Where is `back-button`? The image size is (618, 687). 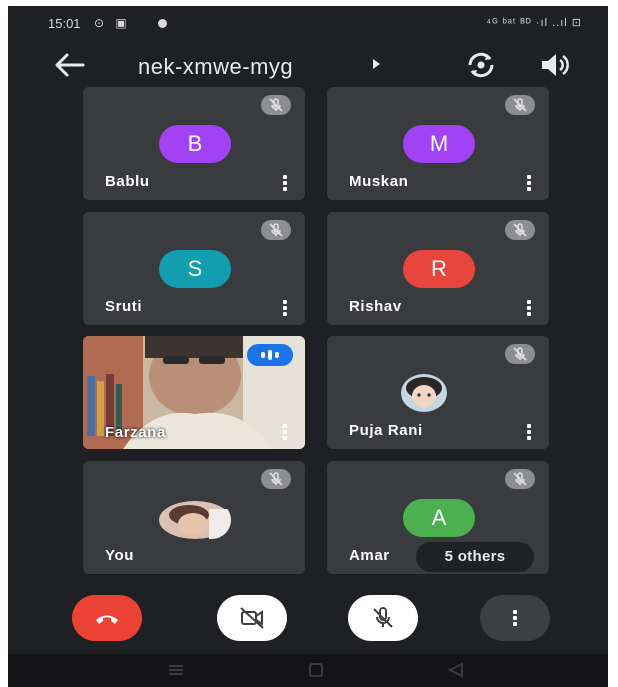 back-button is located at coordinates (69, 65).